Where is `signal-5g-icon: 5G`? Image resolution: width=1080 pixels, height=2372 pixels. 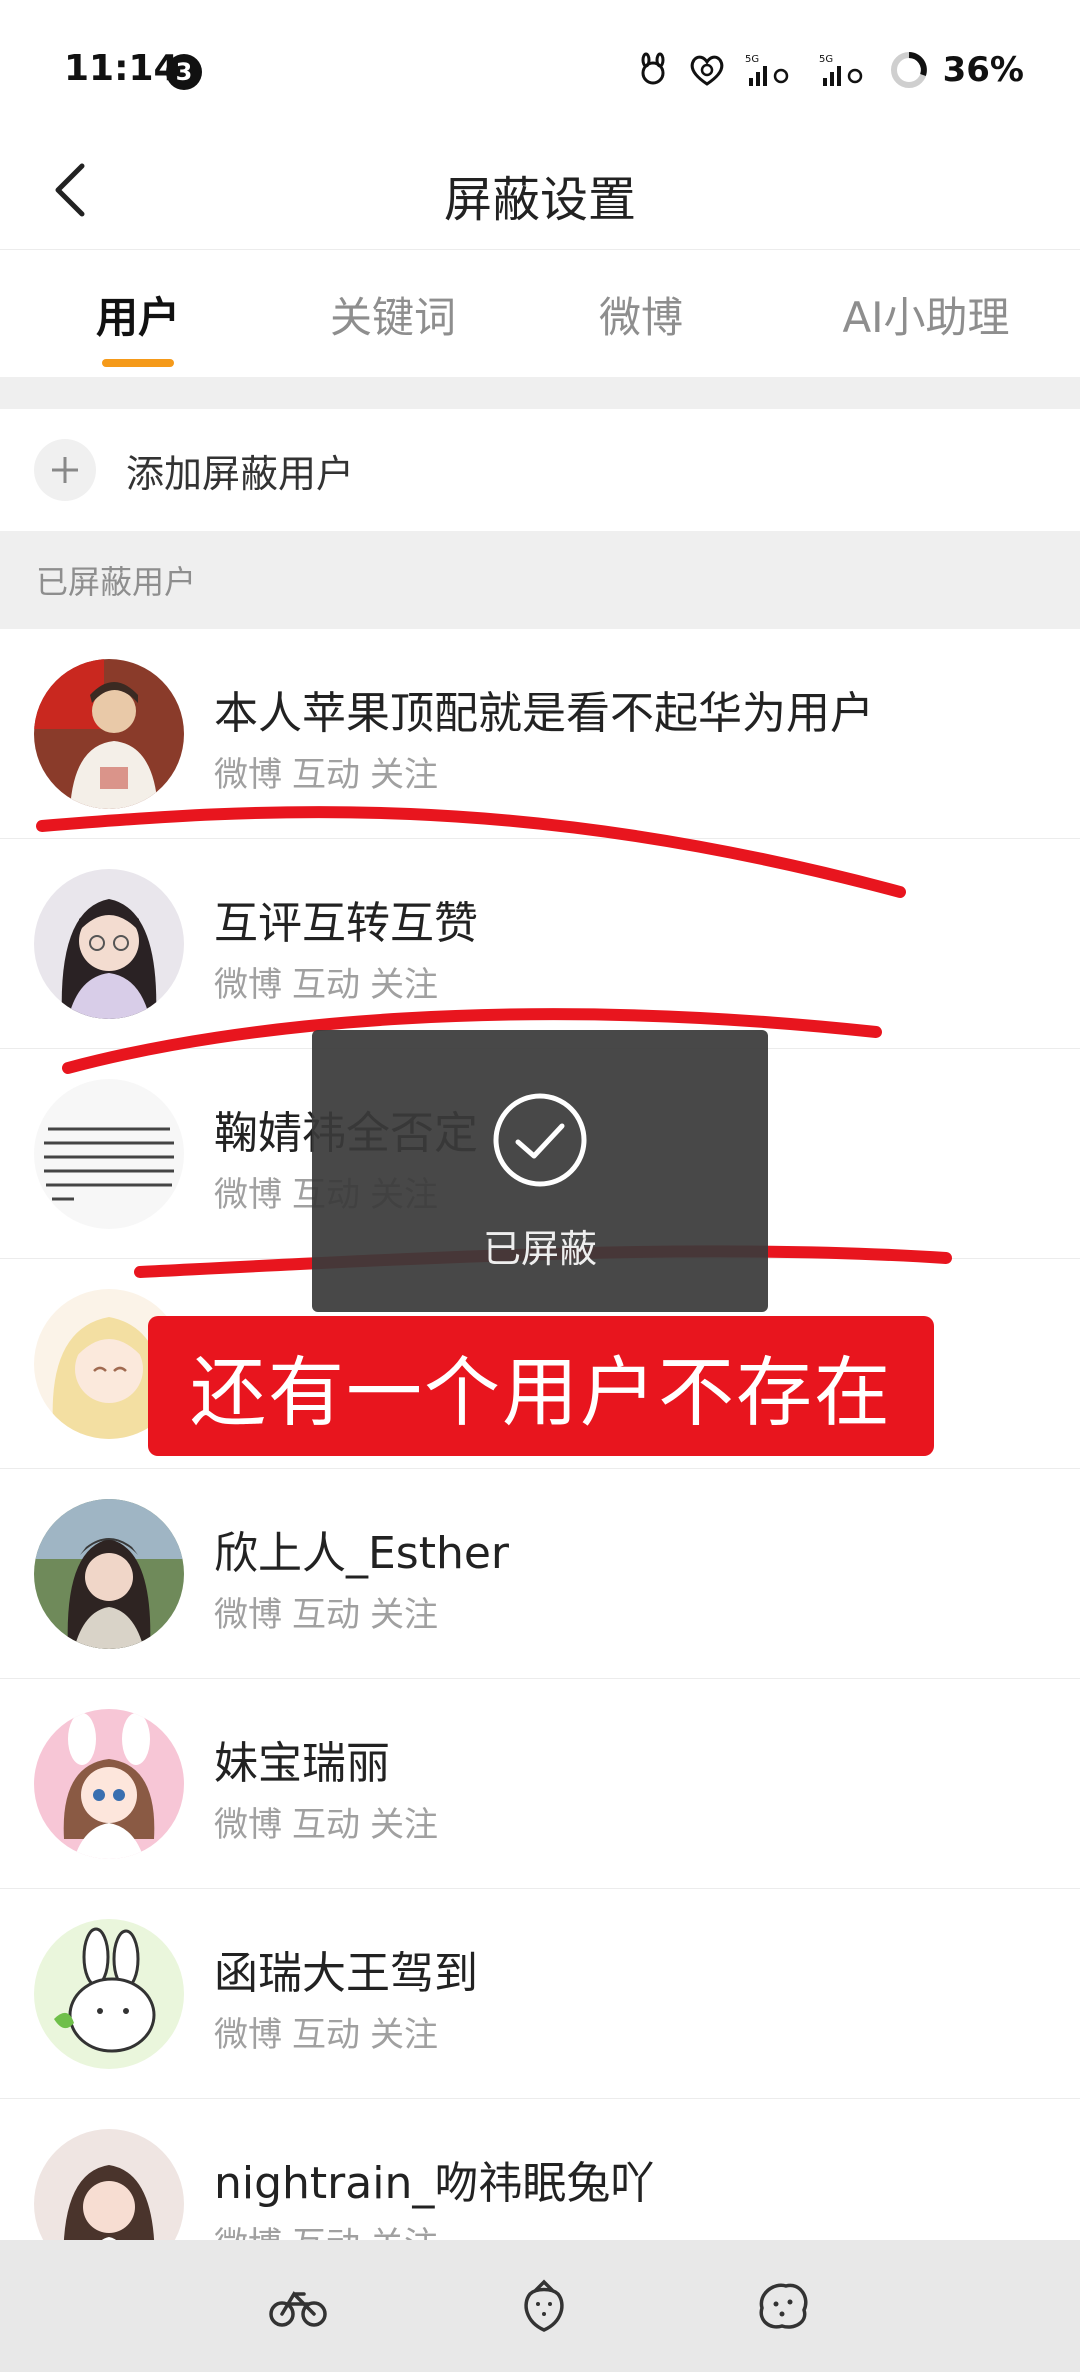
signal-5g-icon: 5G is located at coordinates (771, 70).